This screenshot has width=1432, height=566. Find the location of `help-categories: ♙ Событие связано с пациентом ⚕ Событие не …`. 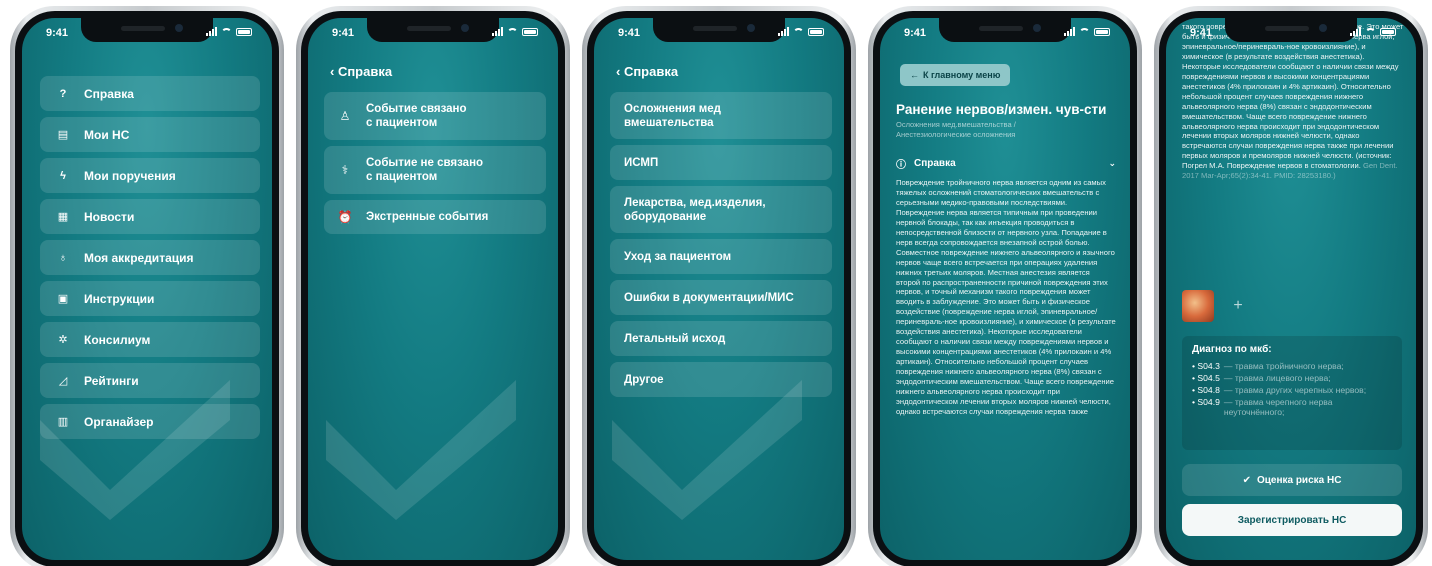

help-categories: ♙ Событие связано с пациентом ⚕ Событие не … is located at coordinates (435, 166).